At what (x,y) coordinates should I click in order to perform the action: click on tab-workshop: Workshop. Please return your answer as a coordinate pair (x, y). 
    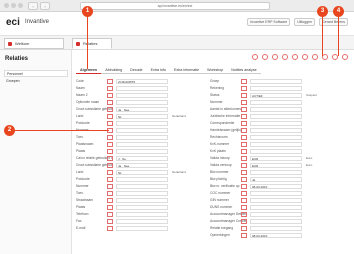
    Looking at the image, I should click on (215, 70).